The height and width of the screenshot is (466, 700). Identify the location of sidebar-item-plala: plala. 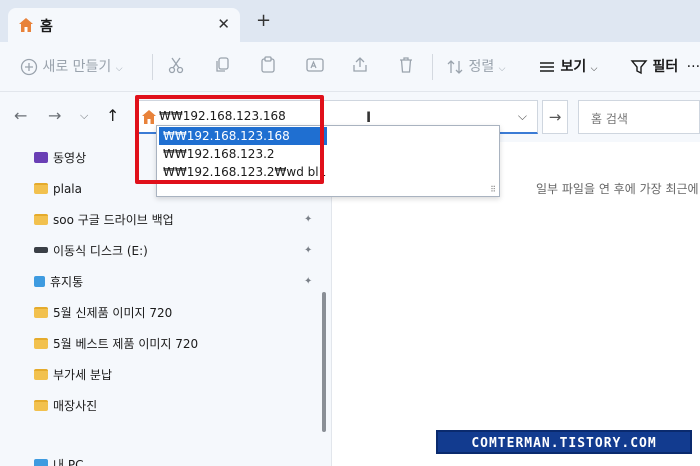
(58, 189).